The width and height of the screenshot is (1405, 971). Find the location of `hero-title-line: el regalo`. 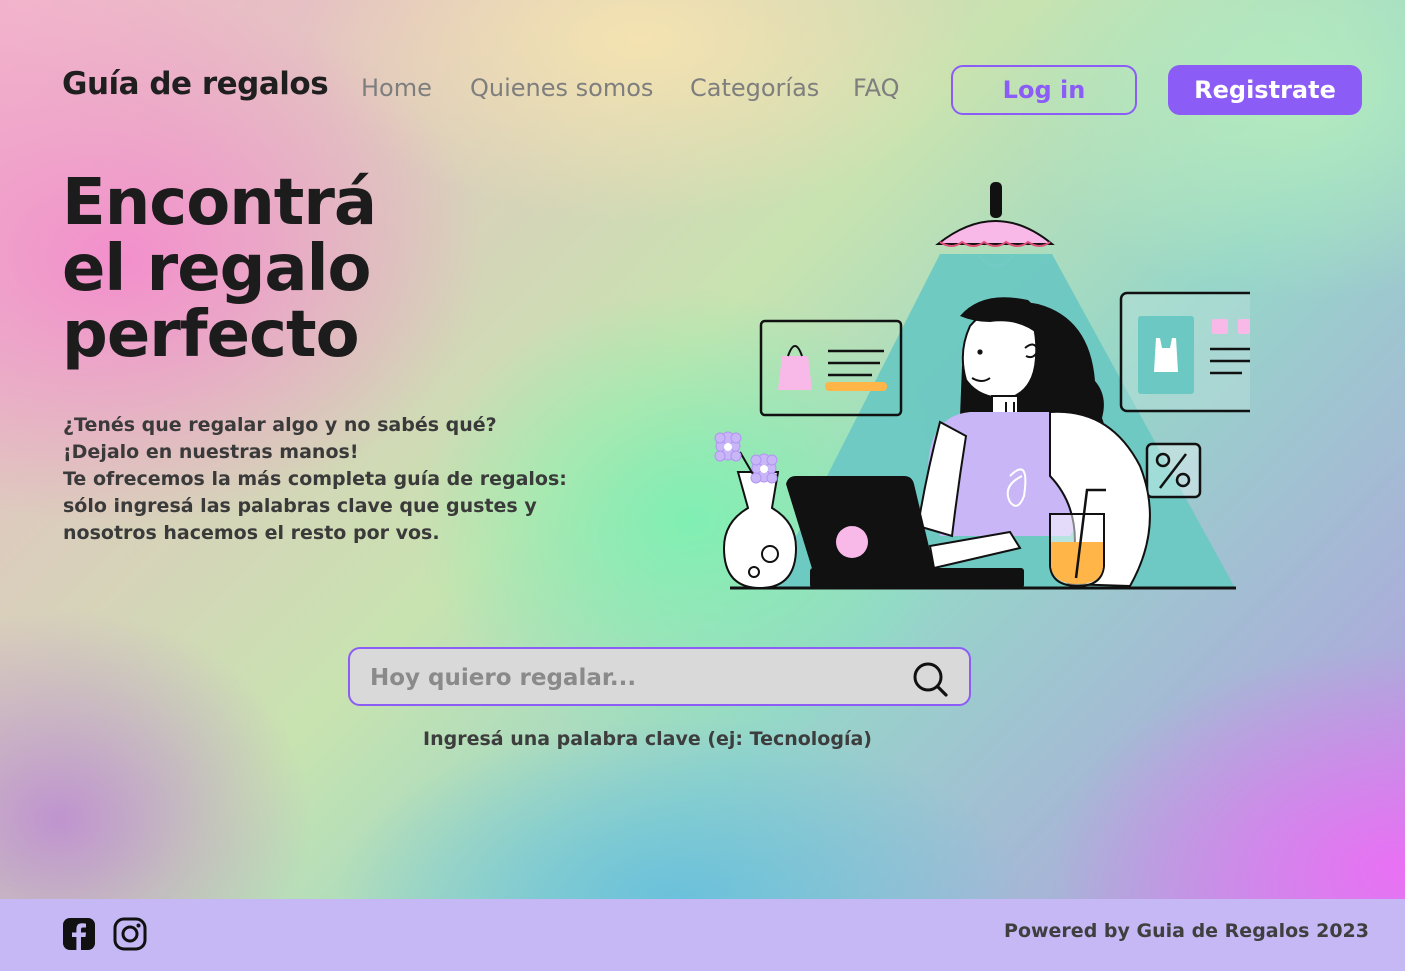

hero-title-line: el regalo is located at coordinates (217, 269).